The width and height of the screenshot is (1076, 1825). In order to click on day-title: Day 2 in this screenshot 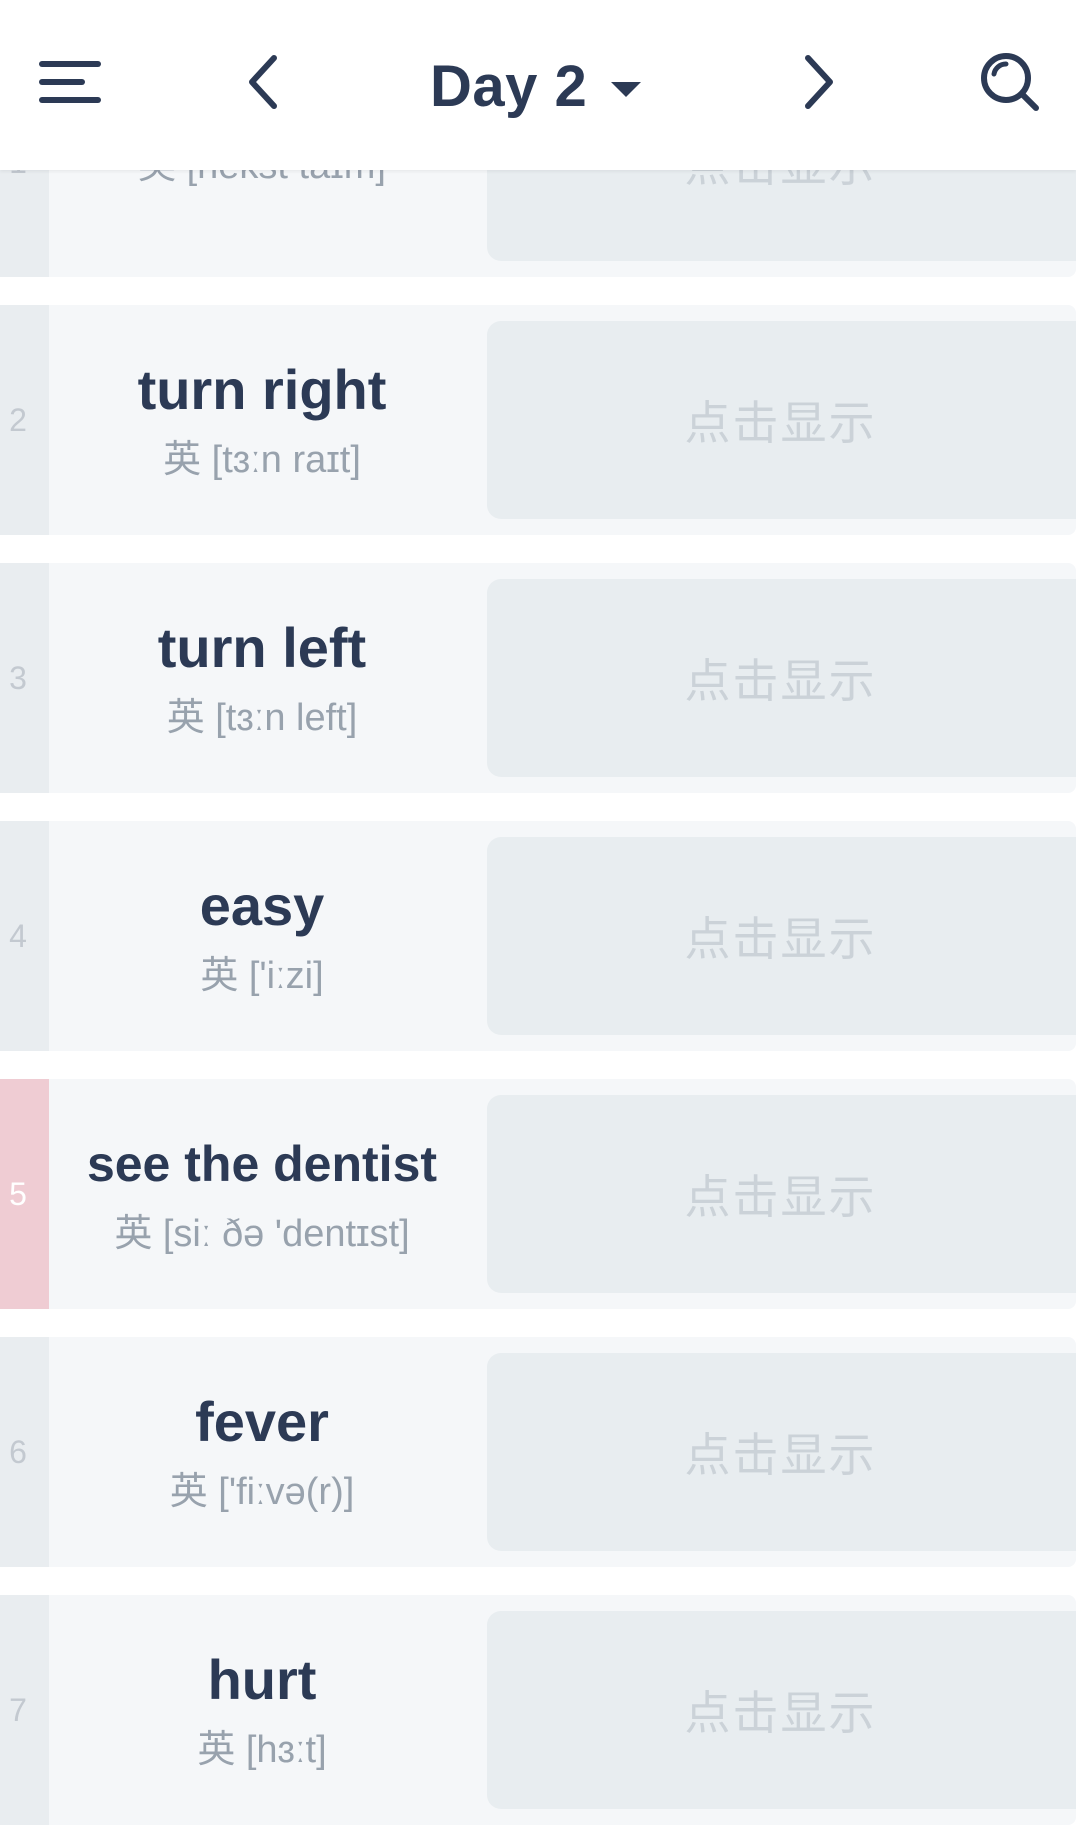, I will do `click(509, 86)`.